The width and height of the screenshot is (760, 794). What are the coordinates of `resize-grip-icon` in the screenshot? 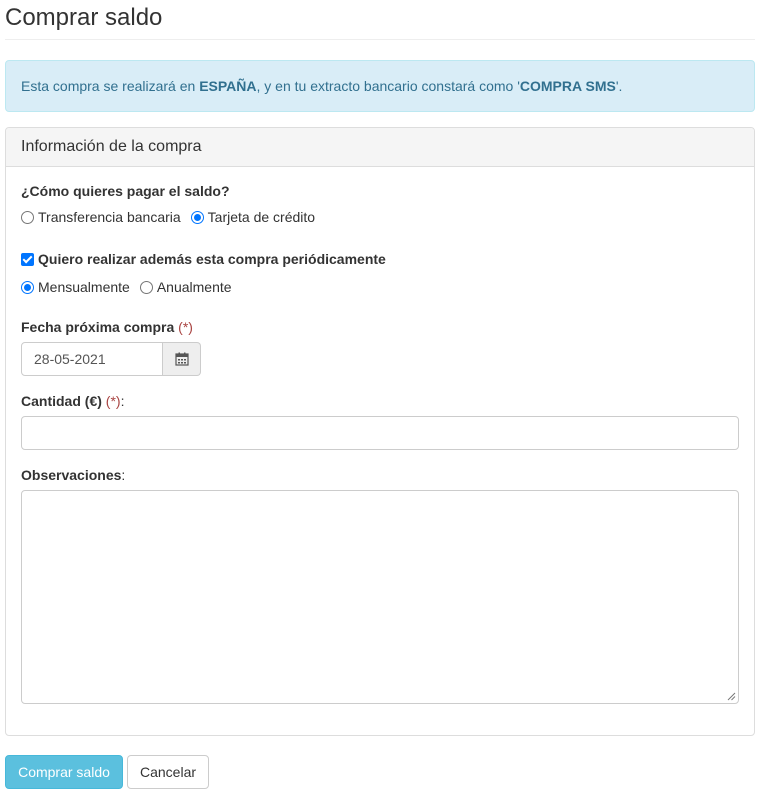 It's located at (731, 696).